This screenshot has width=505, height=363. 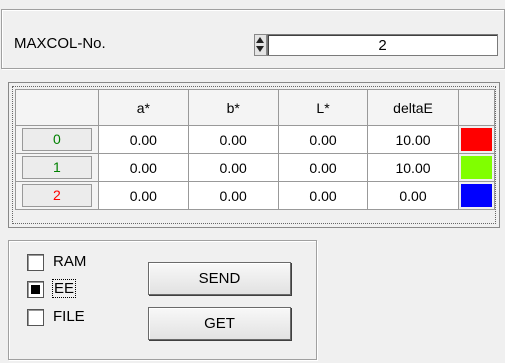 I want to click on header-swatch, so click(x=476, y=107).